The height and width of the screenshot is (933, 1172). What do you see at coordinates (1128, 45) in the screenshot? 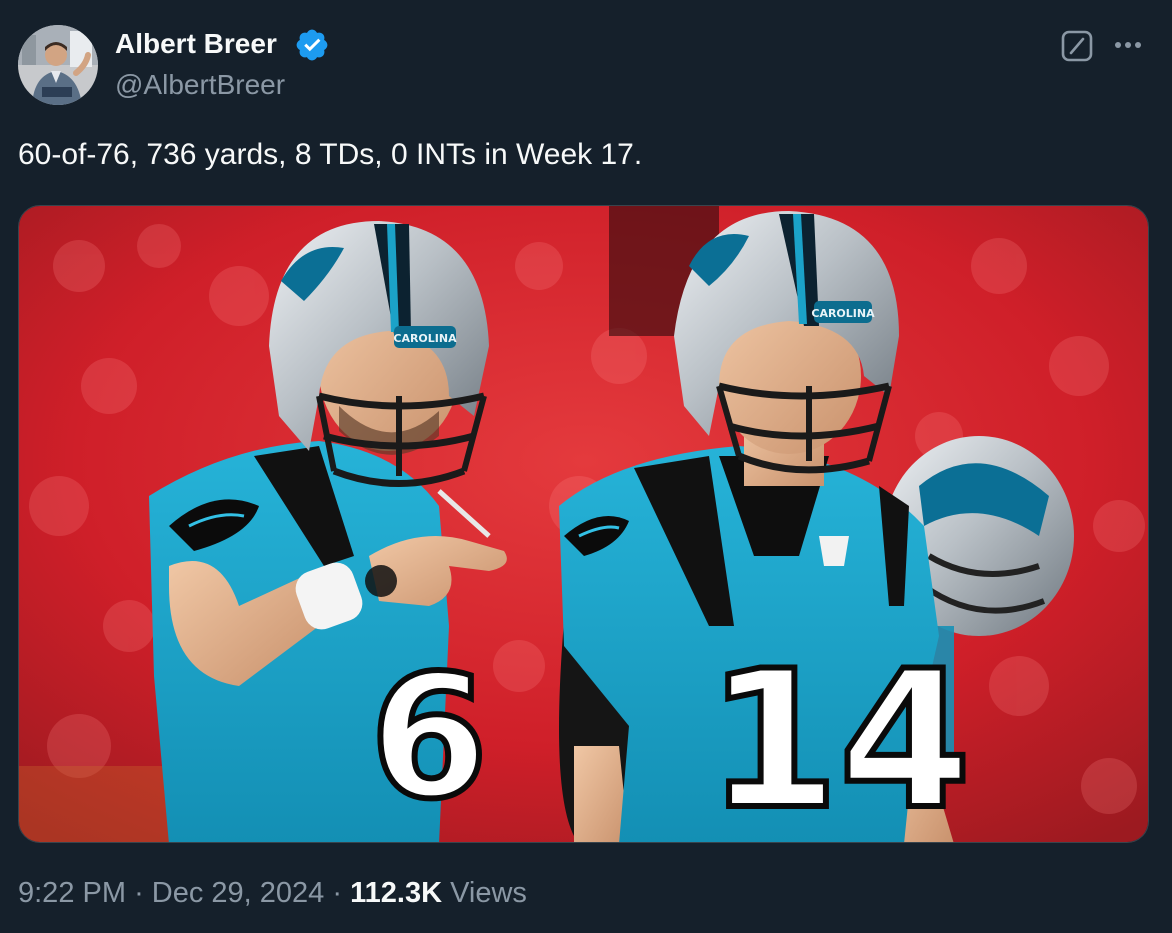
I see `more-horizontal-icon` at bounding box center [1128, 45].